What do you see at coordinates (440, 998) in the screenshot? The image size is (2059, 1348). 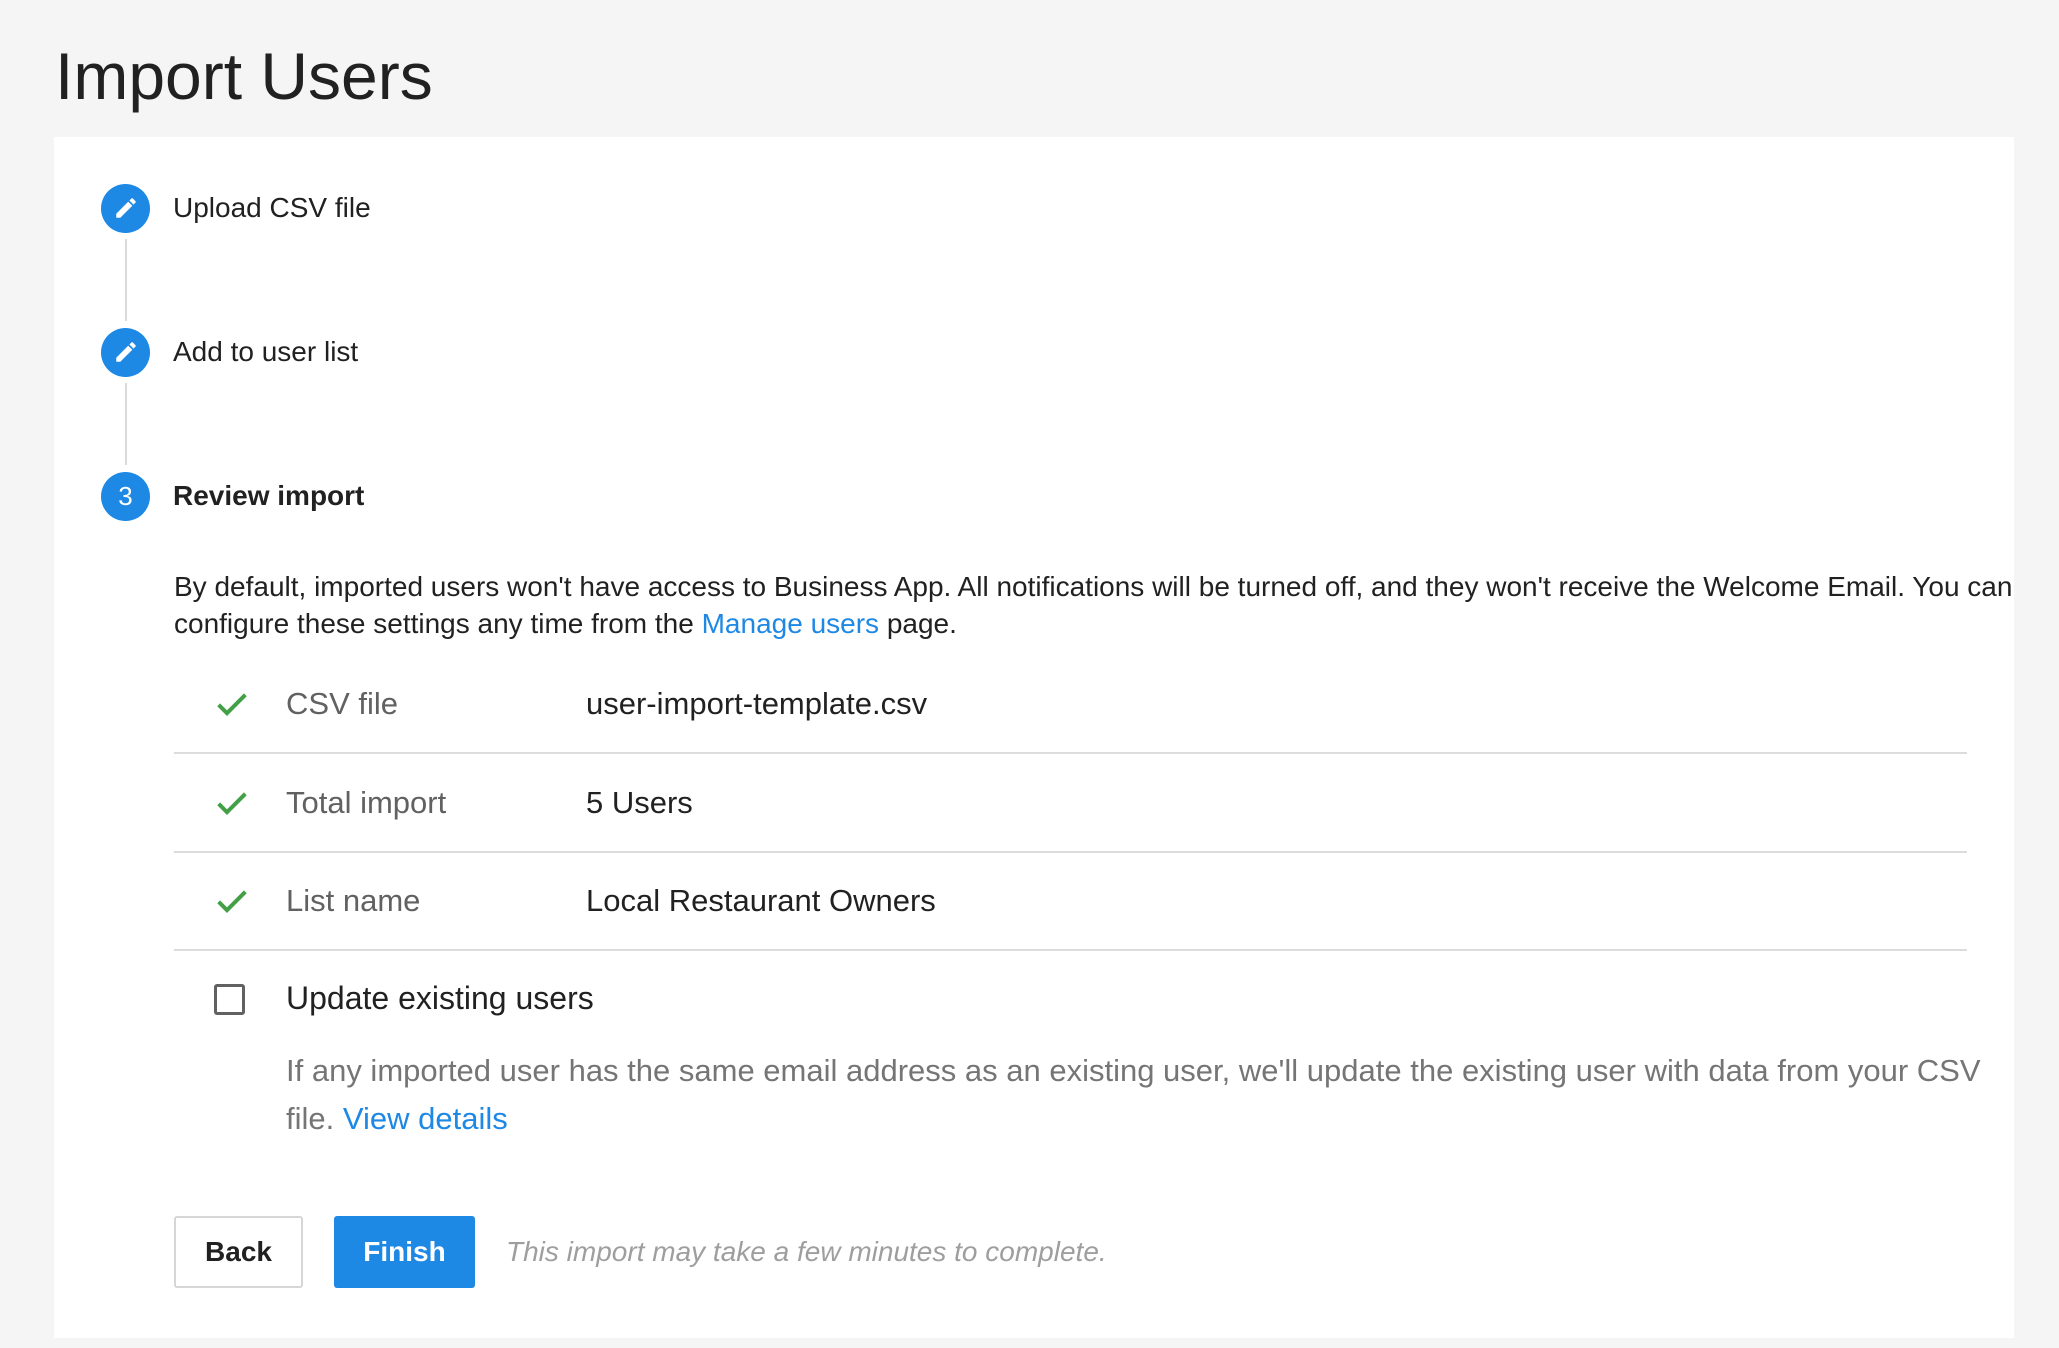 I see `update-existing-users-label: Update existing users` at bounding box center [440, 998].